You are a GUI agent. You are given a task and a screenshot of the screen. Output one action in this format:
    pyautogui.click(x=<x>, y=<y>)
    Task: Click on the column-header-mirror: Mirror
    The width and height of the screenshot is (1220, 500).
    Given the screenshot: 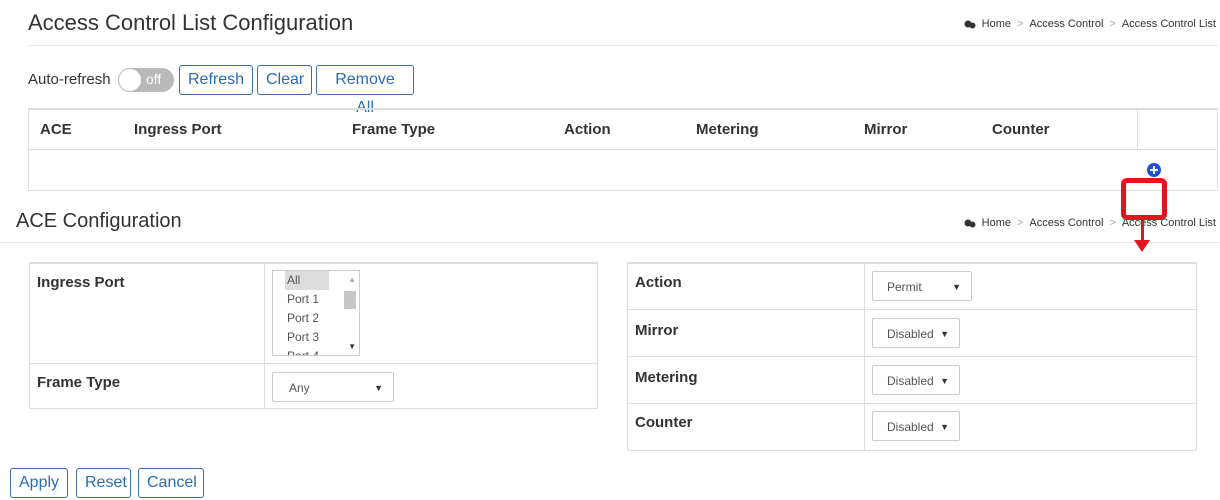 What is the action you would take?
    pyautogui.click(x=916, y=129)
    